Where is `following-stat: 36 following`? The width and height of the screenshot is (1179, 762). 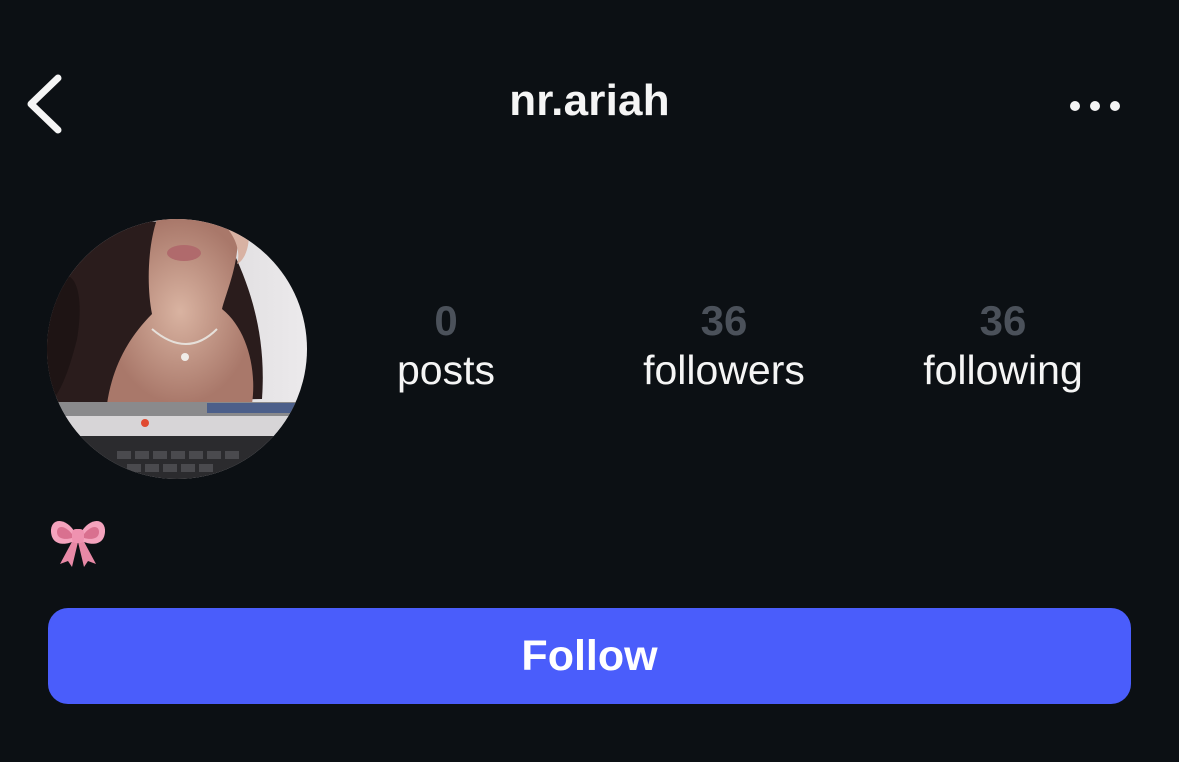
following-stat: 36 following is located at coordinates (1003, 346).